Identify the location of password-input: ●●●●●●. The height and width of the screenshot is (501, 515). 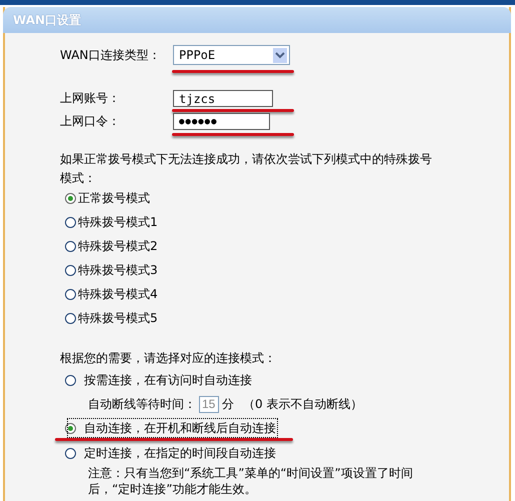
(221, 121).